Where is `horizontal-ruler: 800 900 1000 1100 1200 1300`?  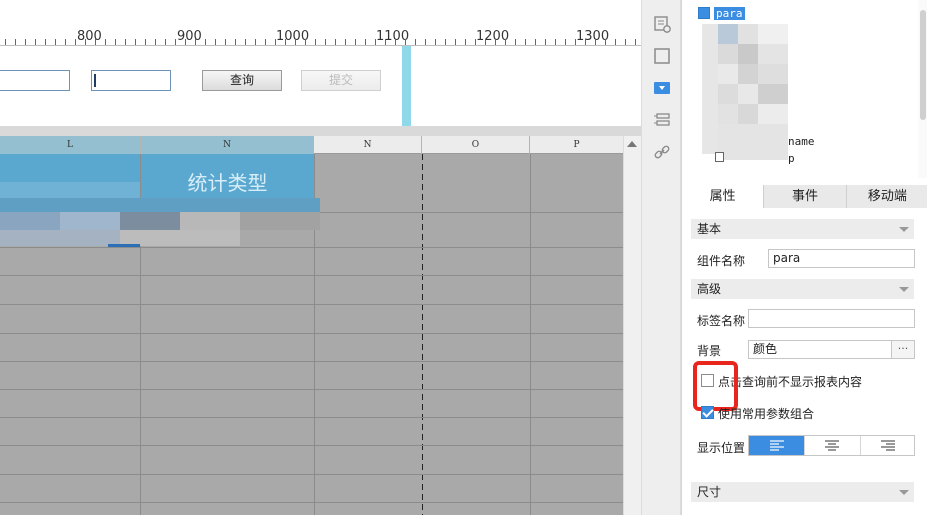 horizontal-ruler: 800 900 1000 1100 1200 1300 is located at coordinates (320, 37).